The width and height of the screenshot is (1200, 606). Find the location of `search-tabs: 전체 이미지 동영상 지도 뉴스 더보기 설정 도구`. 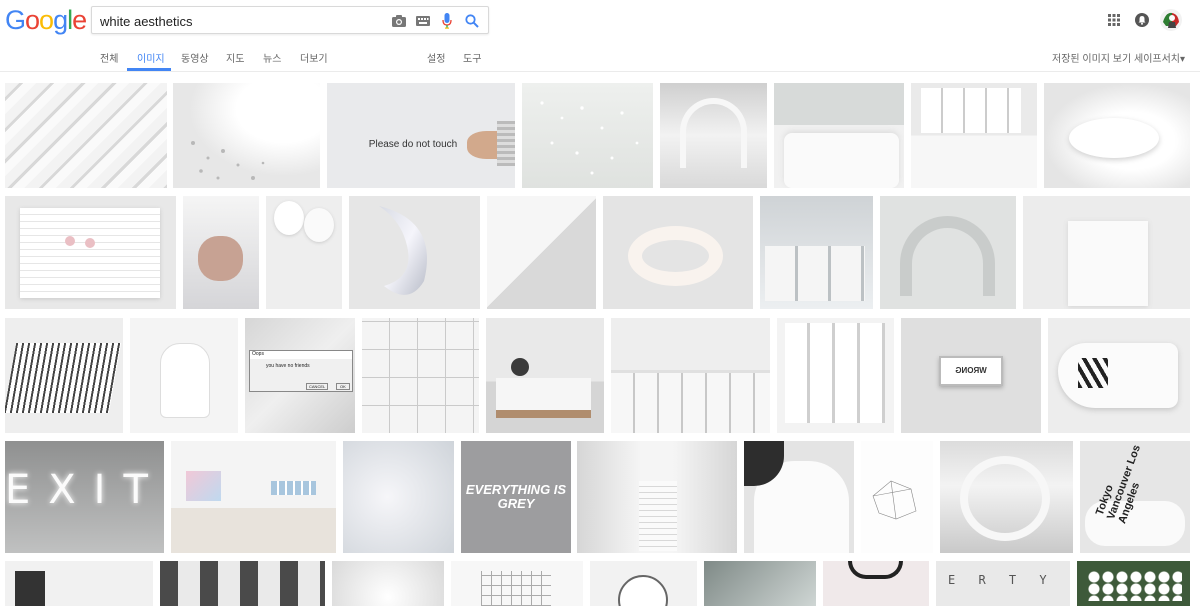

search-tabs: 전체 이미지 동영상 지도 뉴스 더보기 설정 도구 is located at coordinates (600, 58).